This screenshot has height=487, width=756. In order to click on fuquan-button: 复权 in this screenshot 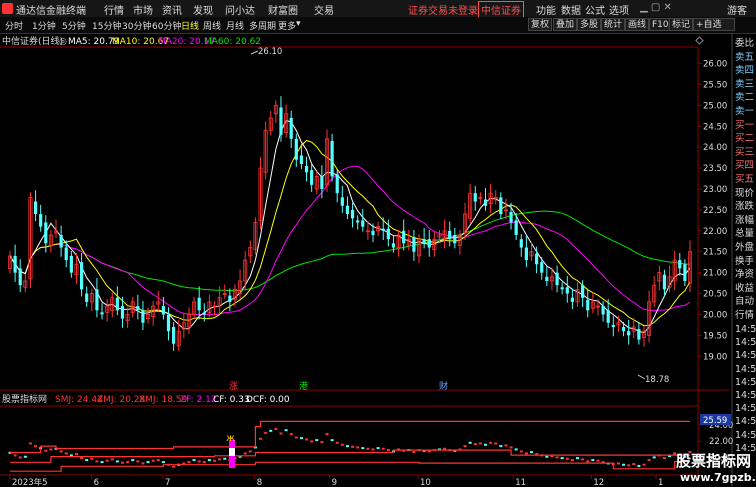, I will do `click(540, 24)`.